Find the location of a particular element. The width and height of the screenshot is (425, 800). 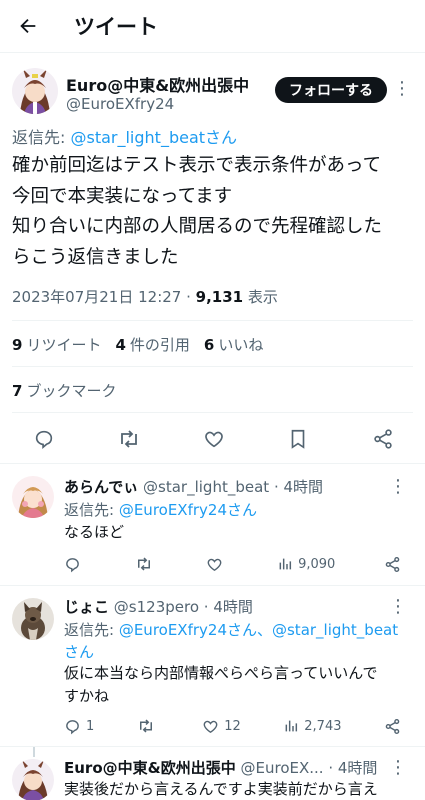

reply-author-handle: @star_light_beat is located at coordinates (206, 487).